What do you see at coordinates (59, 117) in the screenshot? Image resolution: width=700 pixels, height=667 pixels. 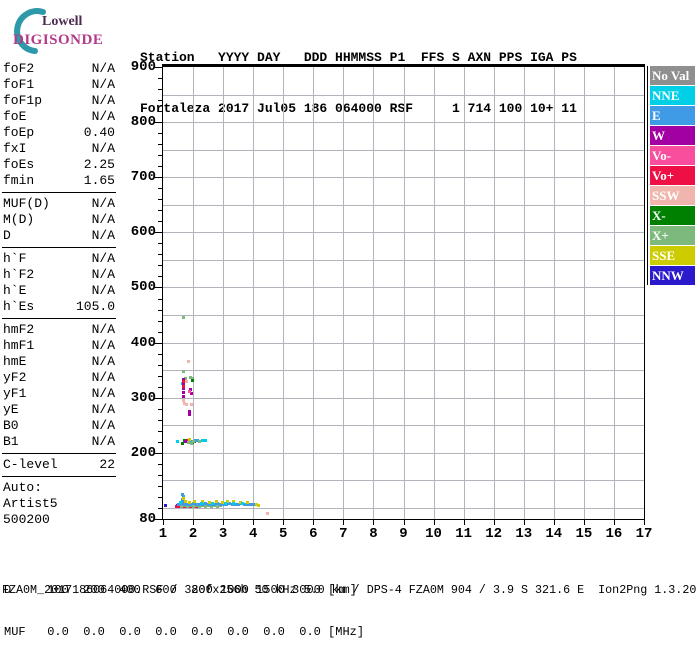 I see `parameter-row: foE N/A` at bounding box center [59, 117].